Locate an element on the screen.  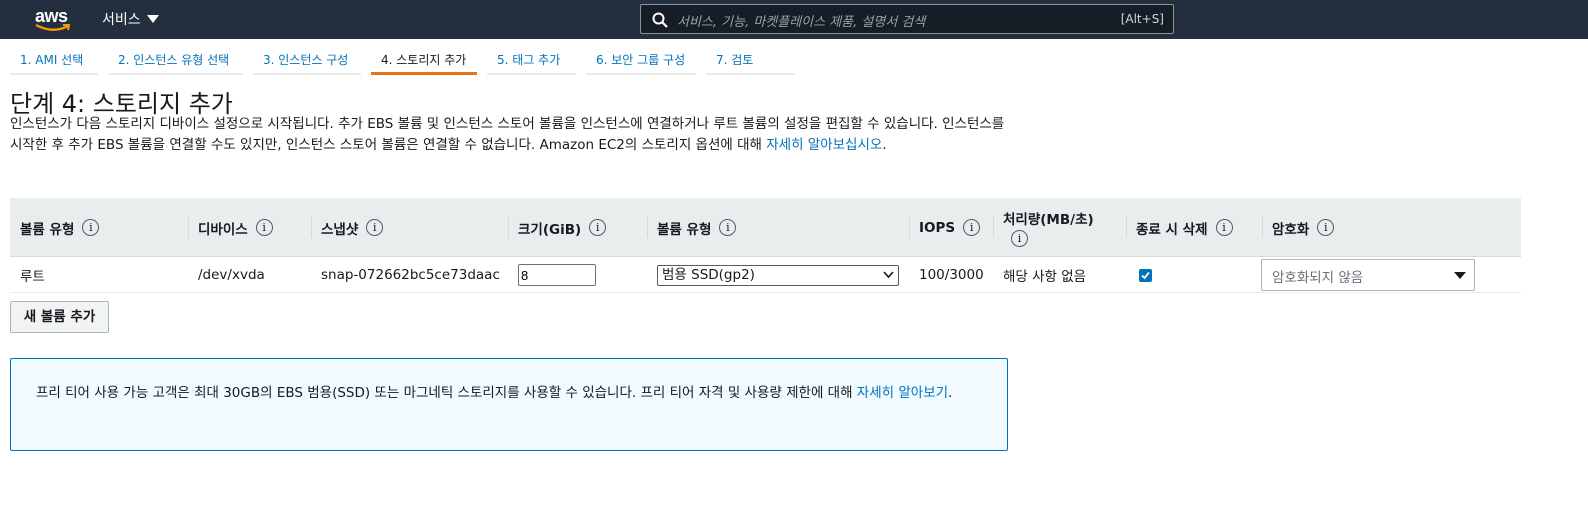
cell-snapshot: snap-072662bc5ce73daac is located at coordinates (410, 275).